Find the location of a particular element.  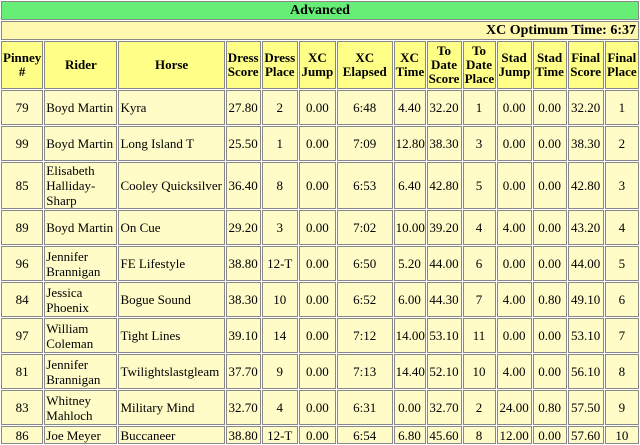

to-date-place-cell: 4 is located at coordinates (479, 227).